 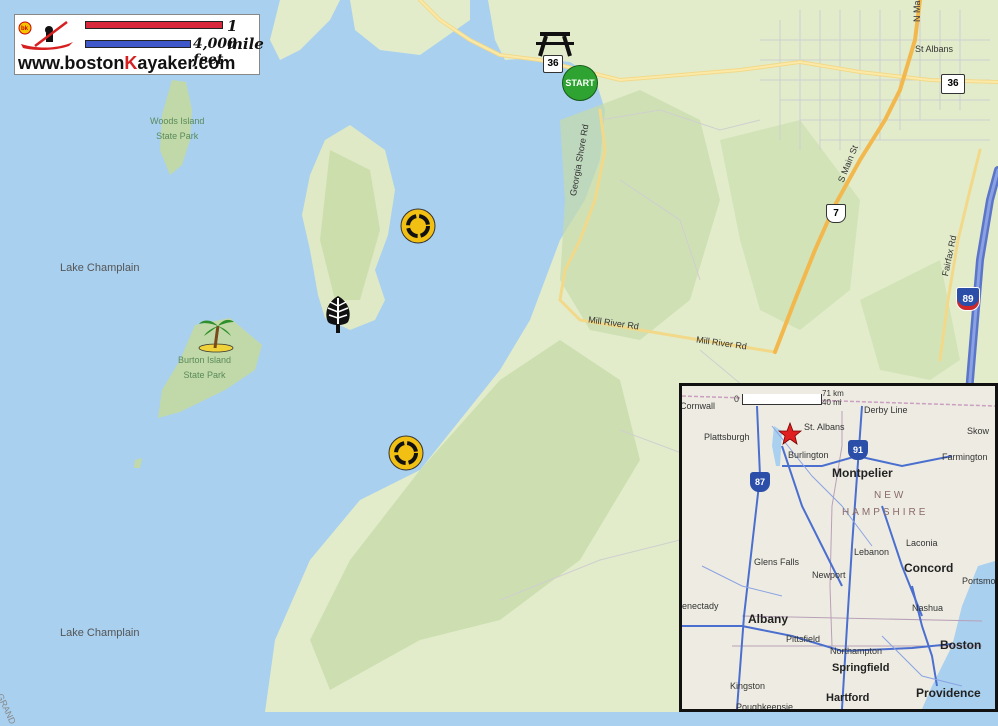 What do you see at coordinates (100, 268) in the screenshot?
I see `lake-label-upper: Lake Champlain` at bounding box center [100, 268].